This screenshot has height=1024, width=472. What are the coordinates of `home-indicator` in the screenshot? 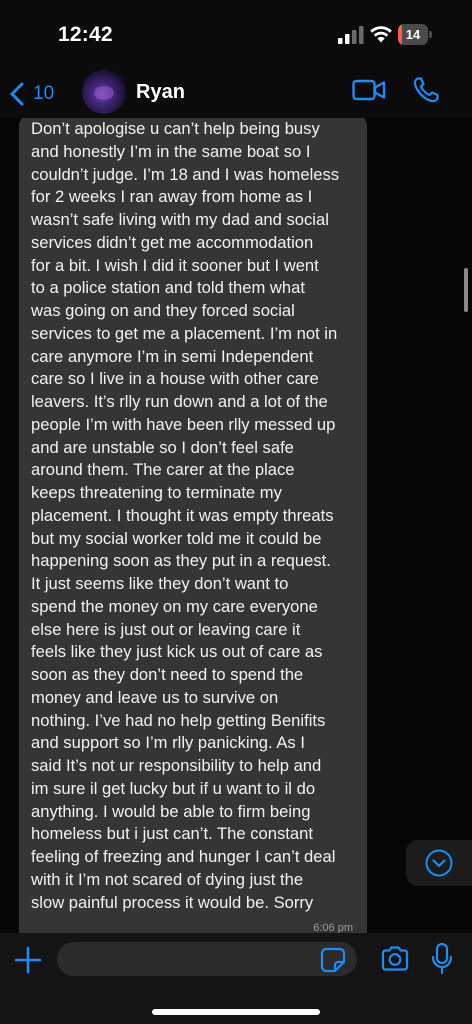 It's located at (236, 1012).